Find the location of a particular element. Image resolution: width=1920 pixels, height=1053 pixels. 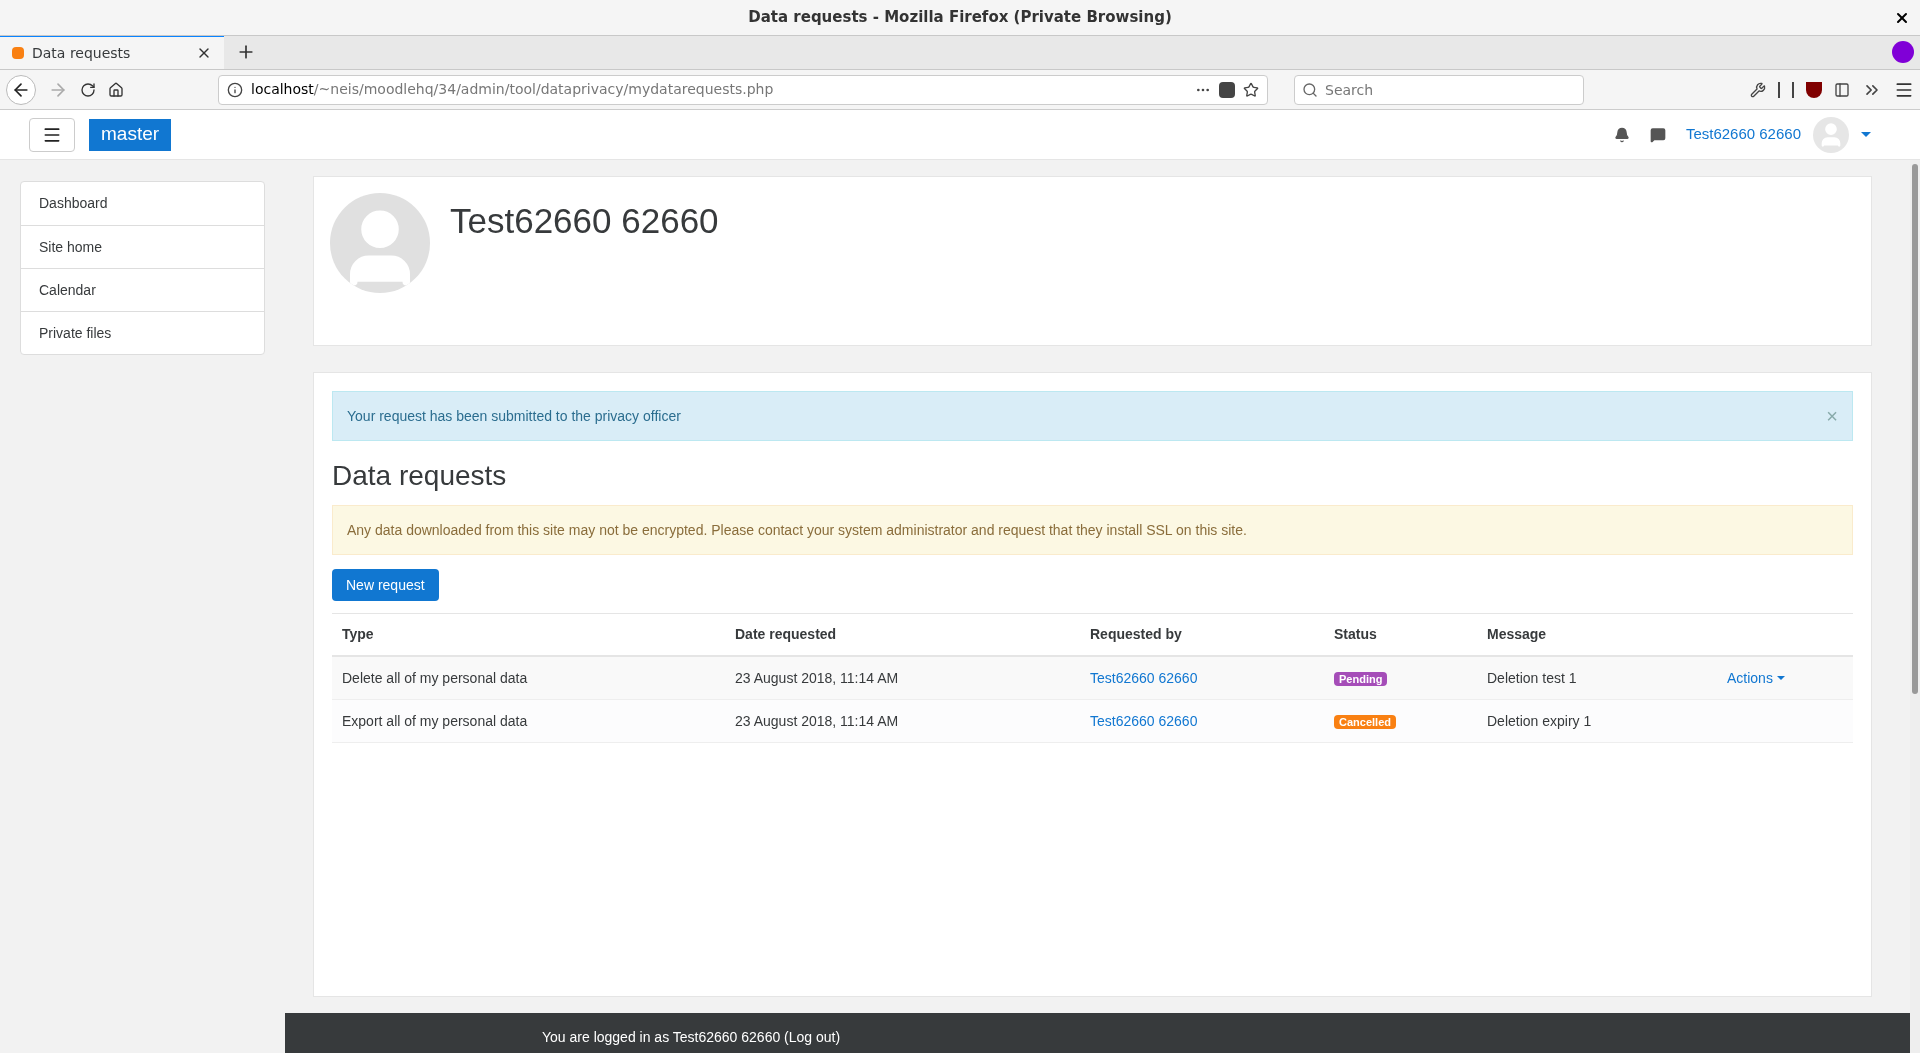

sidebar-item: Site home is located at coordinates (142, 246).